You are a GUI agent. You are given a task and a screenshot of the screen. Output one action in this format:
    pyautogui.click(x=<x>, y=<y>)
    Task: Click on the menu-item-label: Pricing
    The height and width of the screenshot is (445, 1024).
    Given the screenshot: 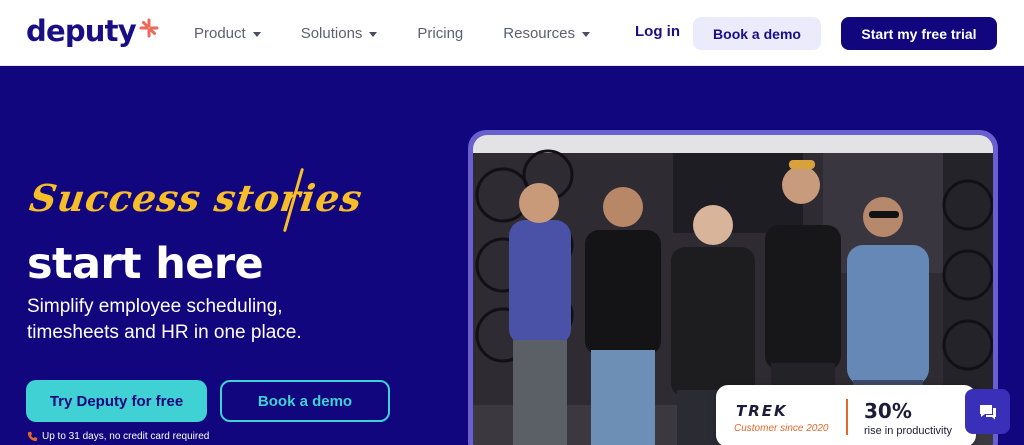 What is the action you would take?
    pyautogui.click(x=440, y=33)
    